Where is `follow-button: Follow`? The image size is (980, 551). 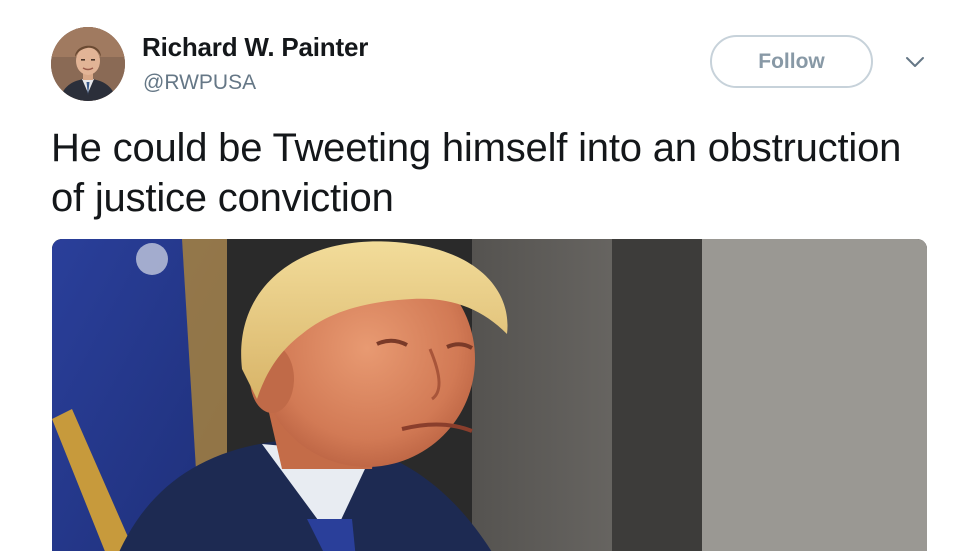
follow-button: Follow is located at coordinates (791, 61).